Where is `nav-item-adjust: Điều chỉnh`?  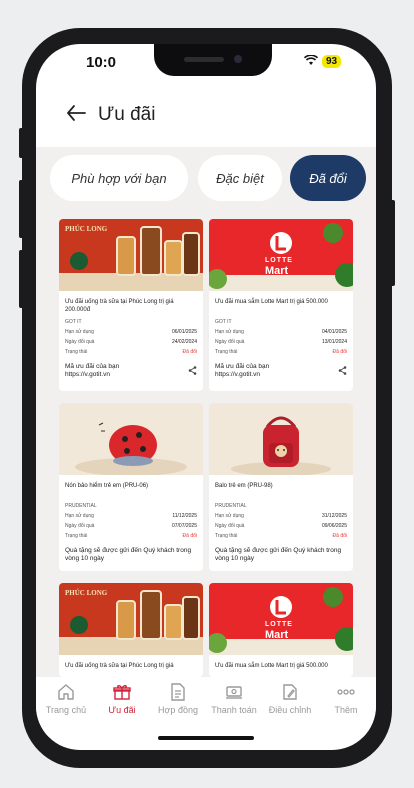 nav-item-adjust: Điều chỉnh is located at coordinates (290, 699).